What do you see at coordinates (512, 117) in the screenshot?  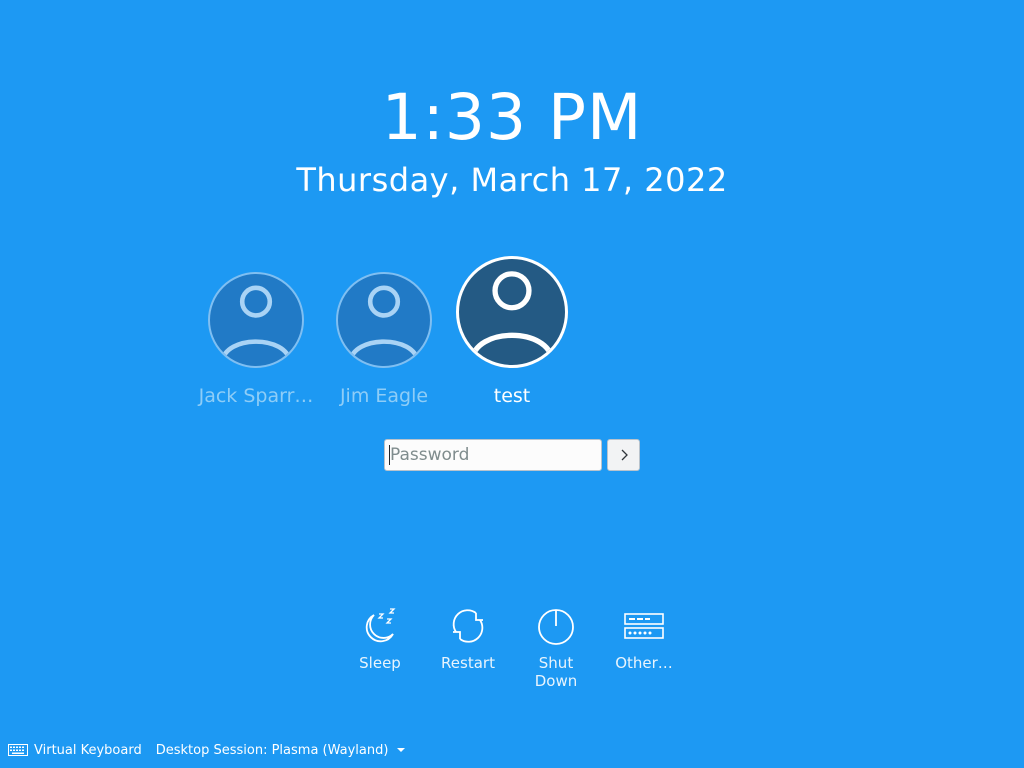 I see `clock-time: 1:33 PM` at bounding box center [512, 117].